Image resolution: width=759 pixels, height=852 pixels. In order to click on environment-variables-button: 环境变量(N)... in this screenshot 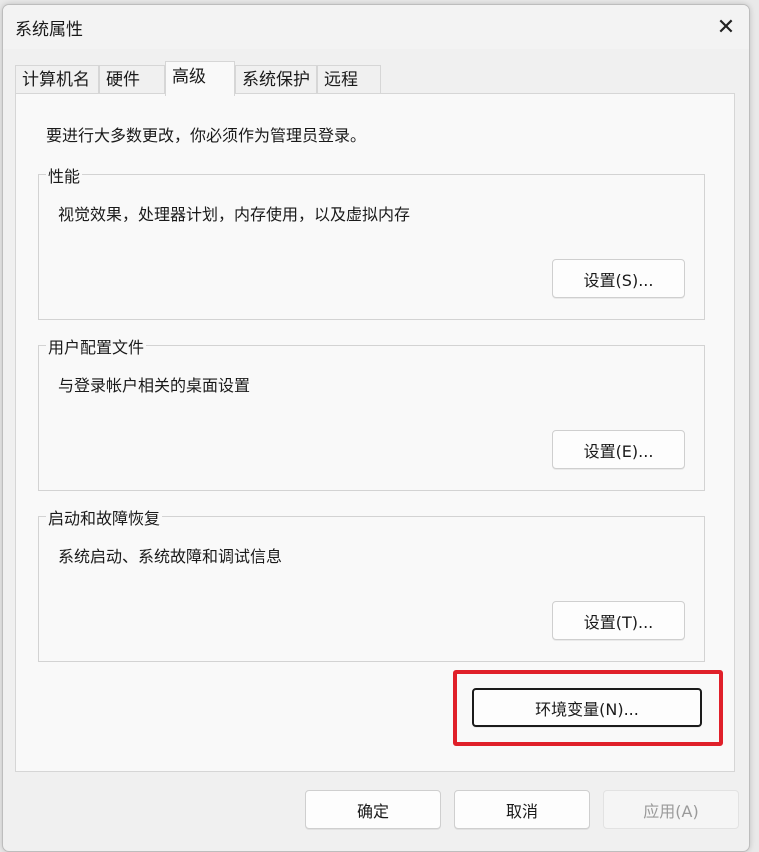, I will do `click(587, 707)`.